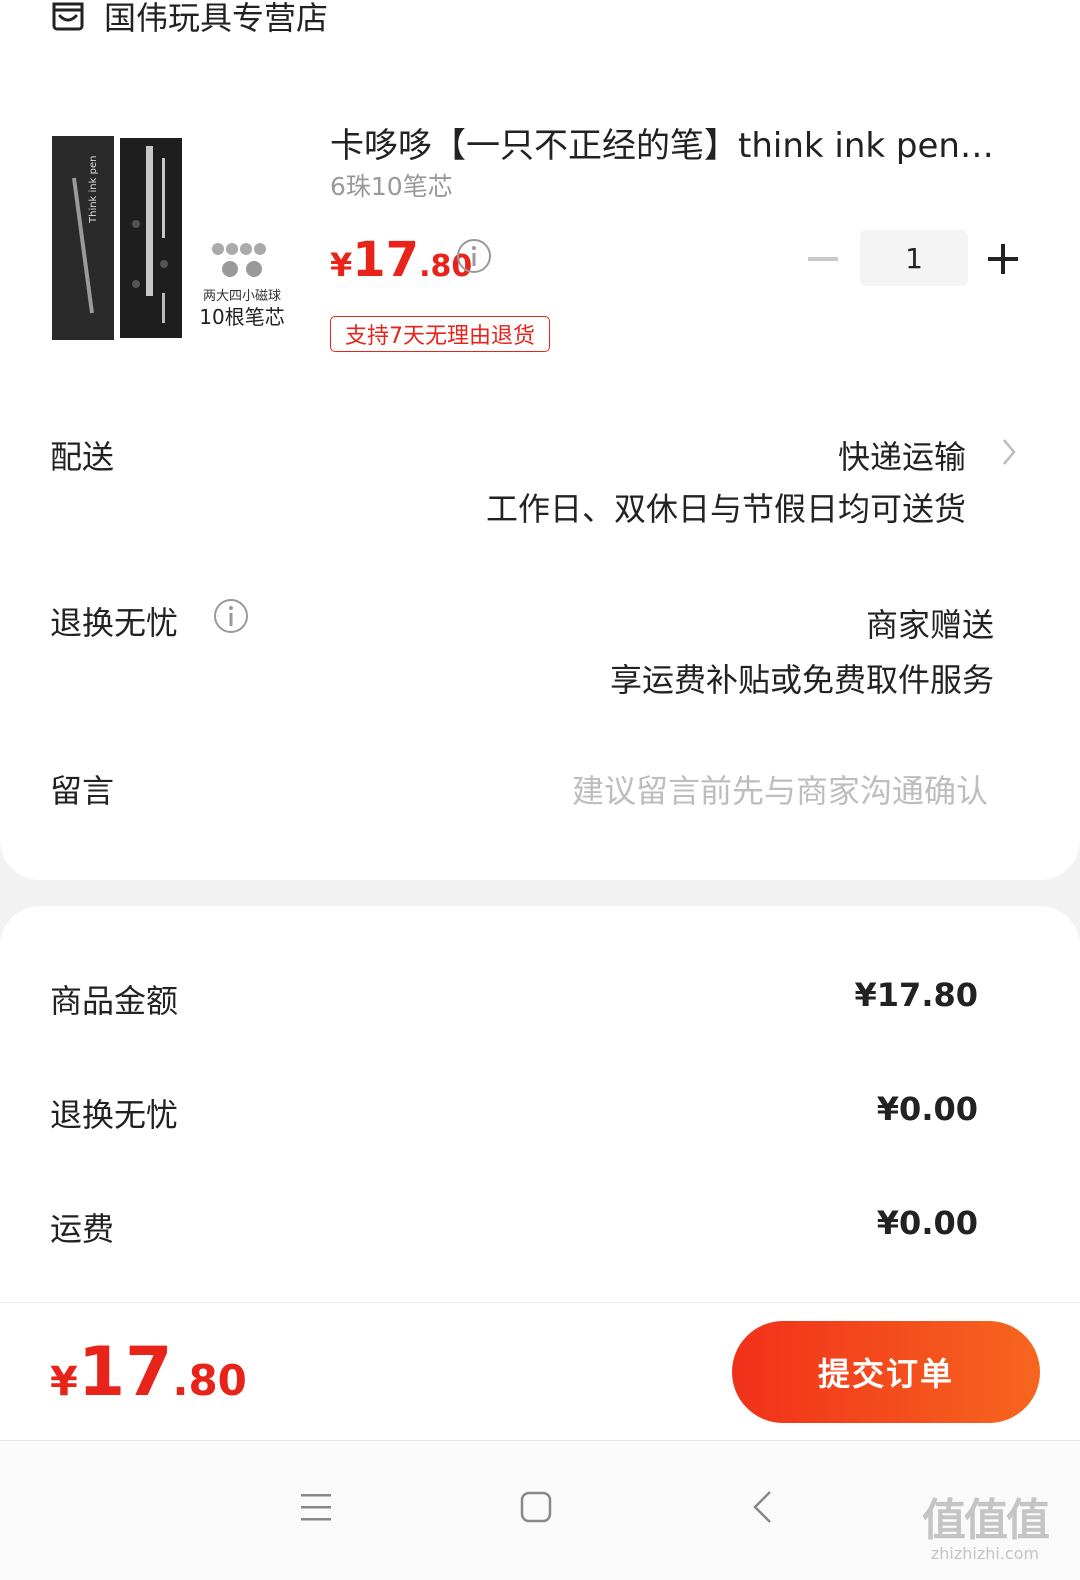 Image resolution: width=1080 pixels, height=1580 pixels. What do you see at coordinates (82, 791) in the screenshot?
I see `message-label: 留言` at bounding box center [82, 791].